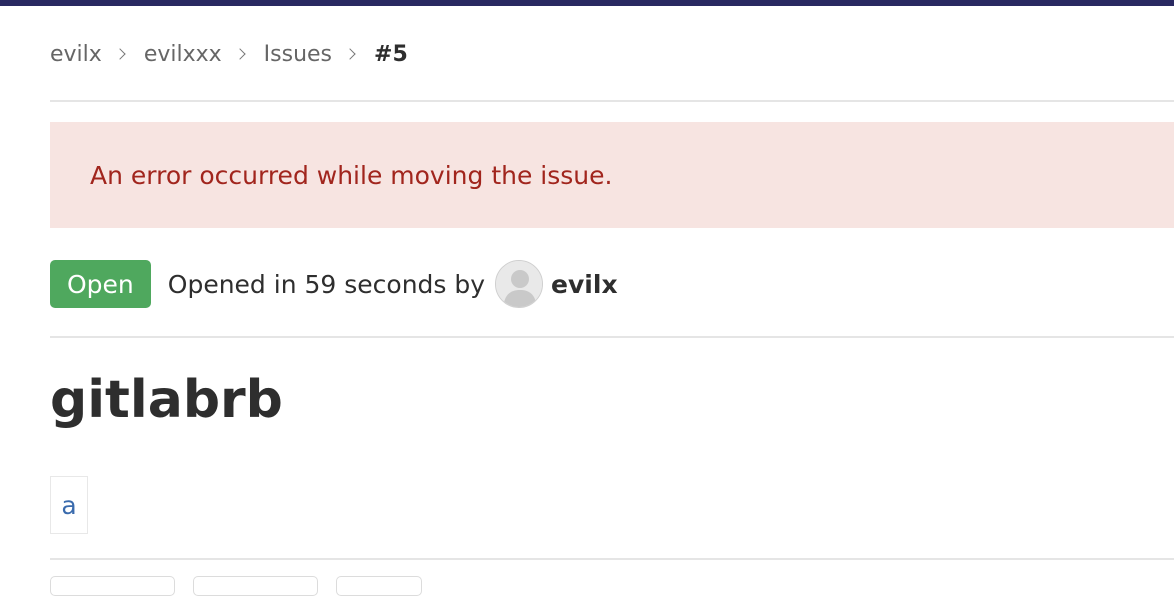 This screenshot has width=1174, height=596. I want to click on issue-description: a, so click(69, 505).